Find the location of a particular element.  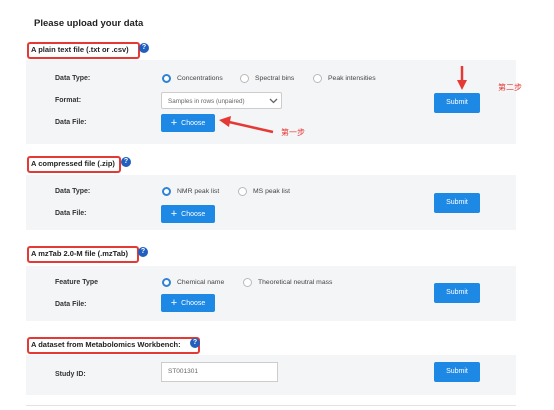

radio-peak-intensities is located at coordinates (317, 78).